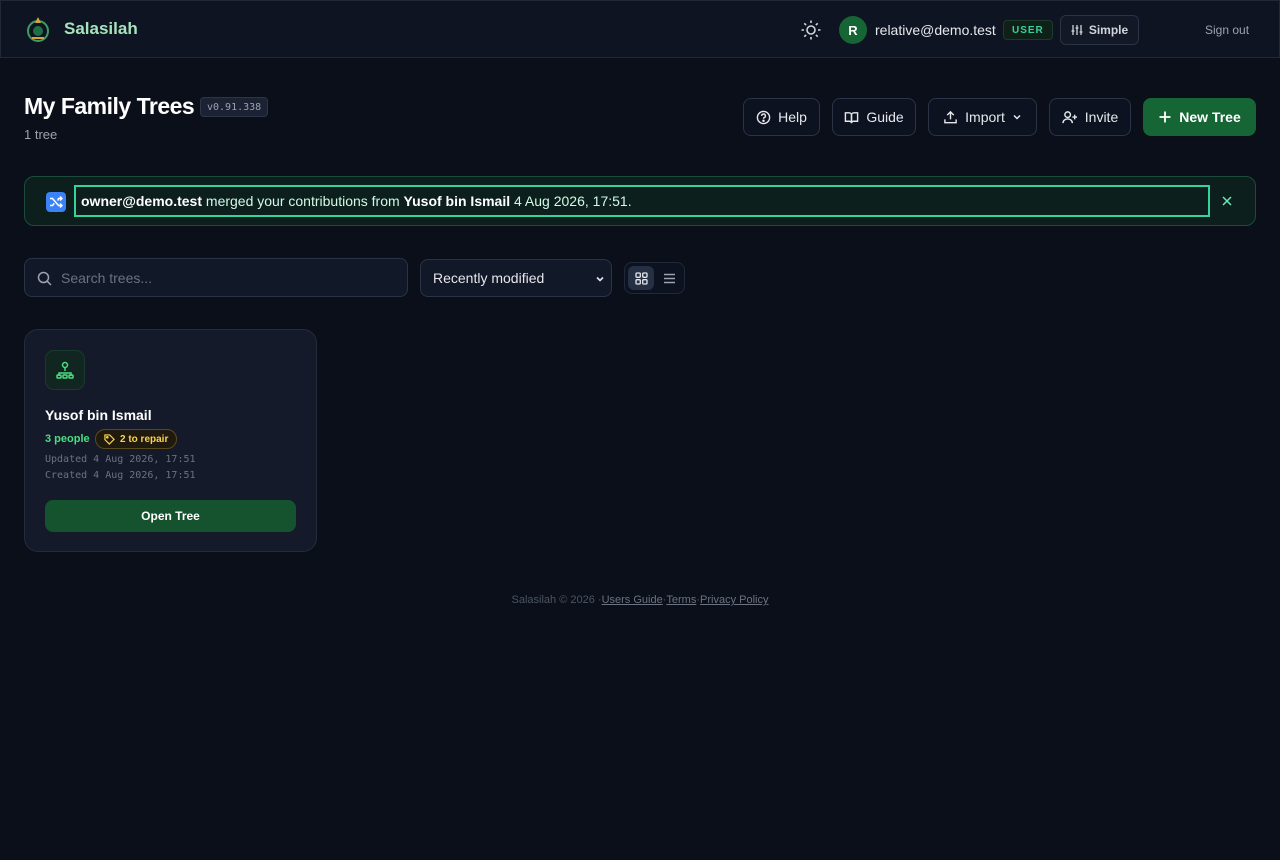 This screenshot has width=1280, height=860. What do you see at coordinates (763, 117) in the screenshot?
I see `help-circle-icon` at bounding box center [763, 117].